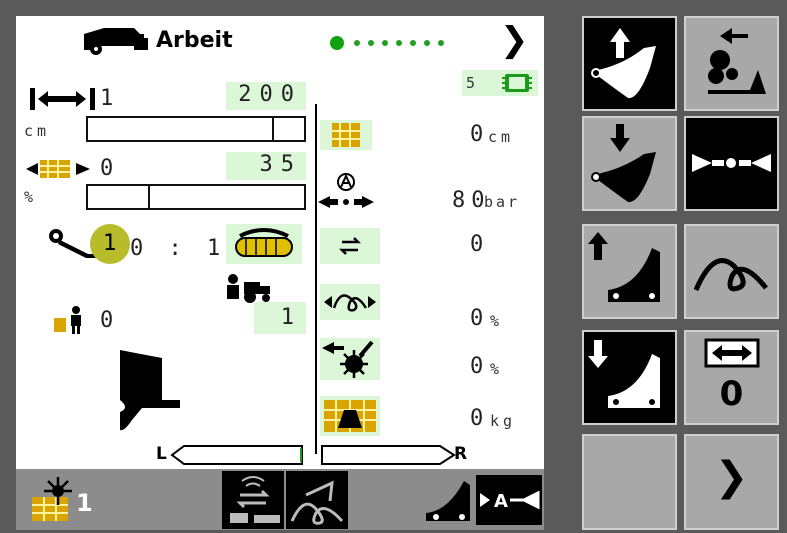 The width and height of the screenshot is (787, 533). What do you see at coordinates (58, 169) in the screenshot?
I see `filling-icon` at bounding box center [58, 169].